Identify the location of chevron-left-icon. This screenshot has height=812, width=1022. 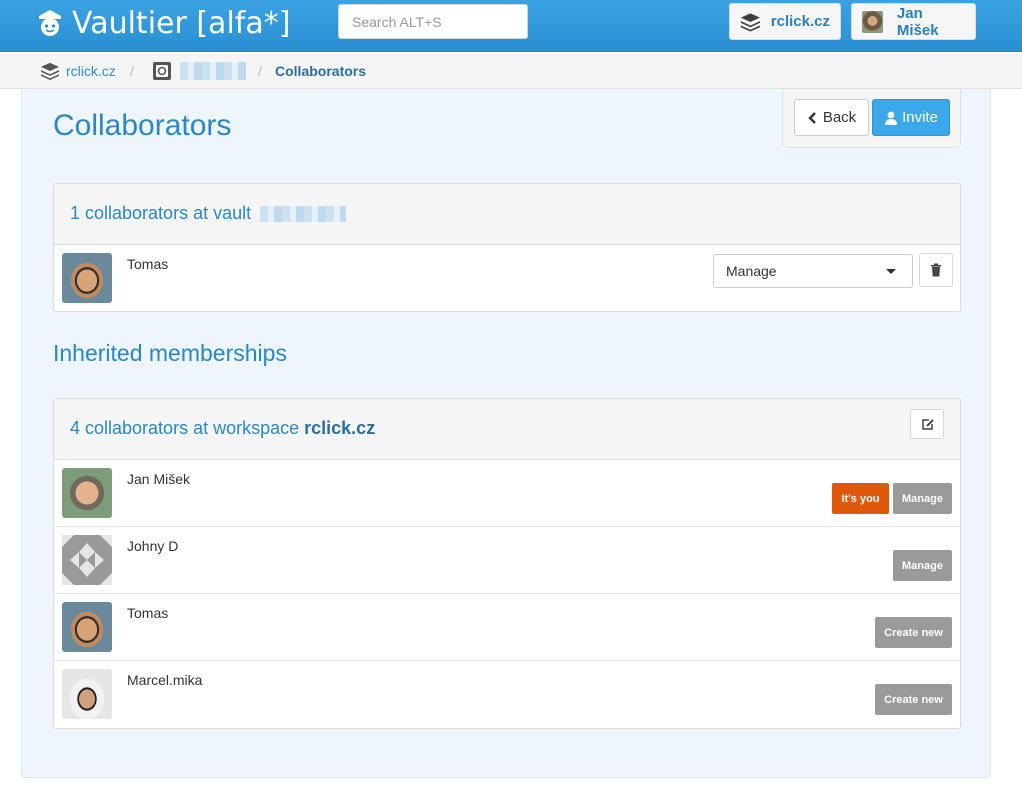
(812, 117).